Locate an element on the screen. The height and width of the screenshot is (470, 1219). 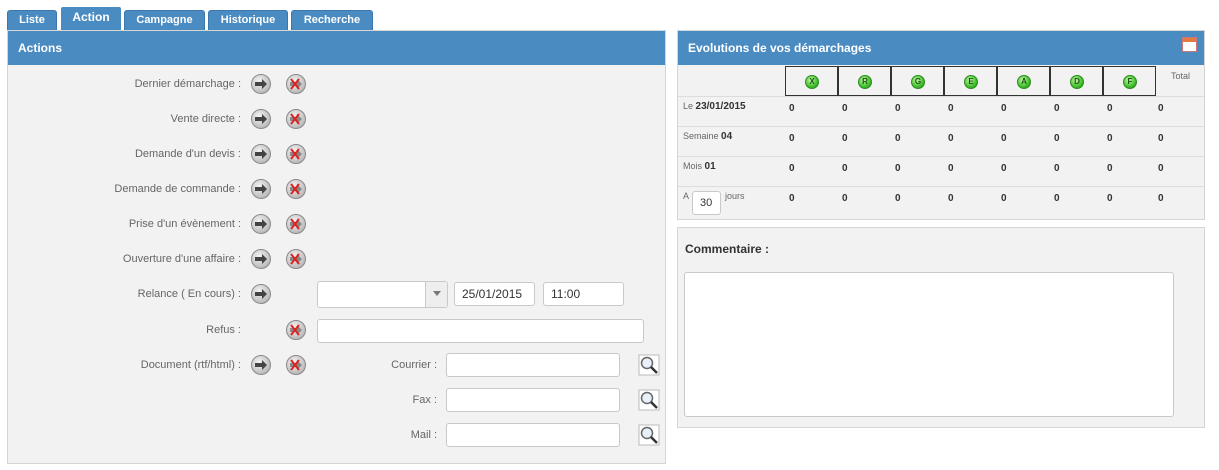
comment-textarea is located at coordinates (929, 344).